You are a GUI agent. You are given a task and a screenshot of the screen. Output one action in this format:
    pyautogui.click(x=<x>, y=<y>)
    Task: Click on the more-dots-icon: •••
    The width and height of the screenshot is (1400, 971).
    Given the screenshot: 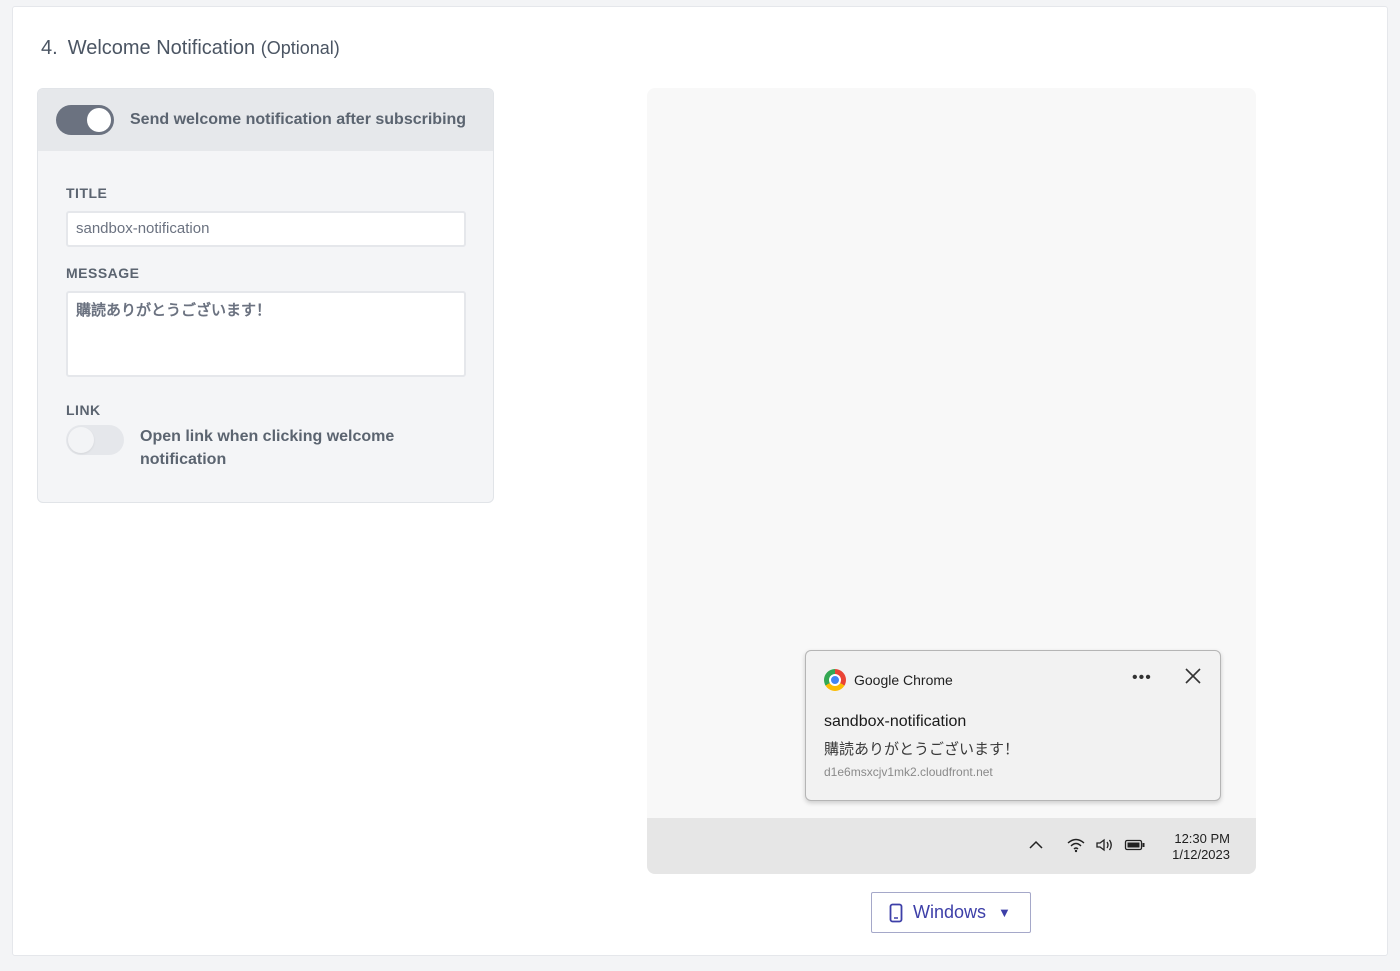 What is the action you would take?
    pyautogui.click(x=1142, y=678)
    